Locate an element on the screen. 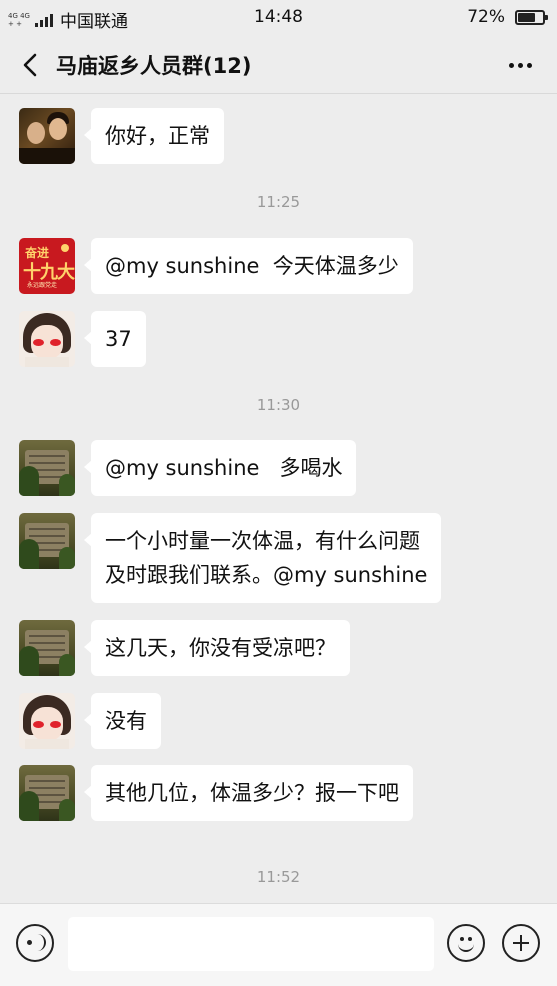  chat-header: 马庙返乡人员群(12) is located at coordinates (278, 65).